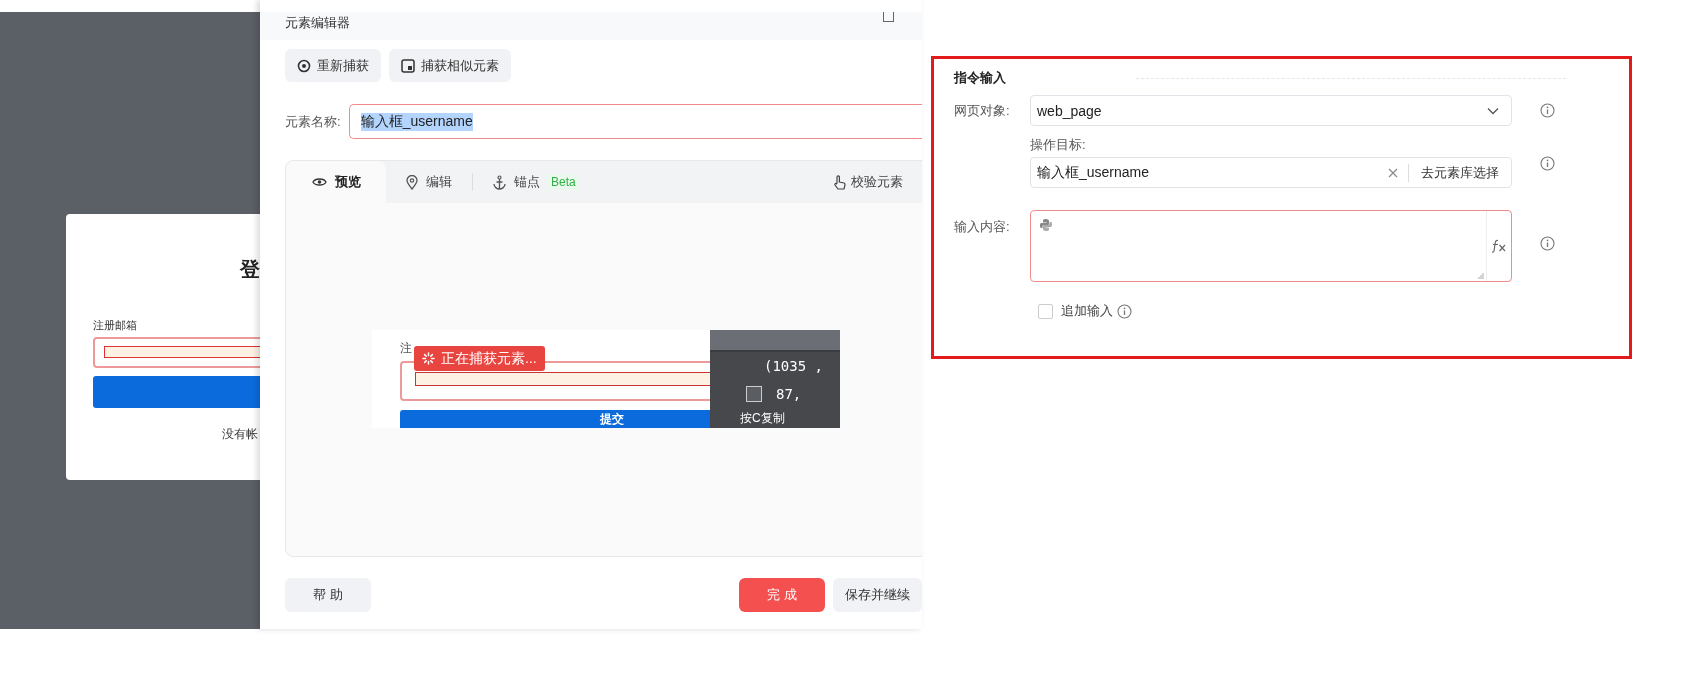  Describe the element at coordinates (536, 182) in the screenshot. I see `tab: 锚点 Beta` at that location.